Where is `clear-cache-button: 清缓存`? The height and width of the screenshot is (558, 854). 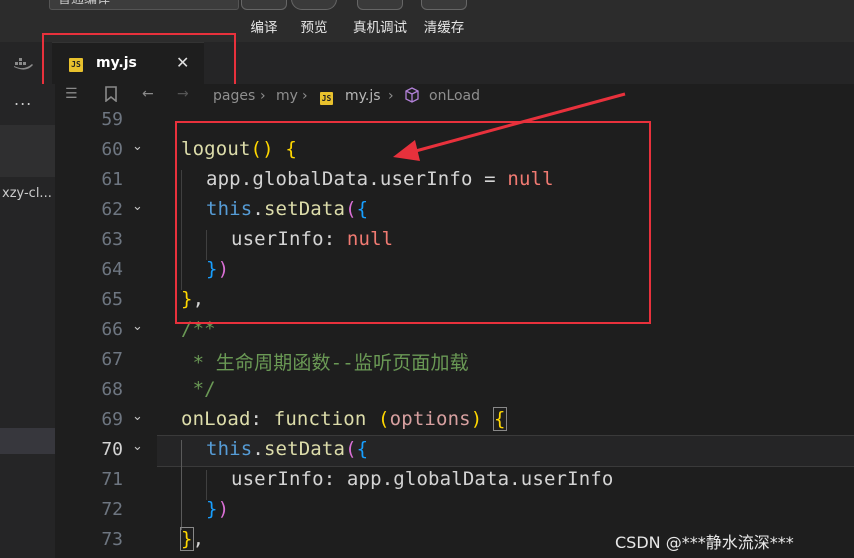 clear-cache-button: 清缓存 is located at coordinates (444, 21).